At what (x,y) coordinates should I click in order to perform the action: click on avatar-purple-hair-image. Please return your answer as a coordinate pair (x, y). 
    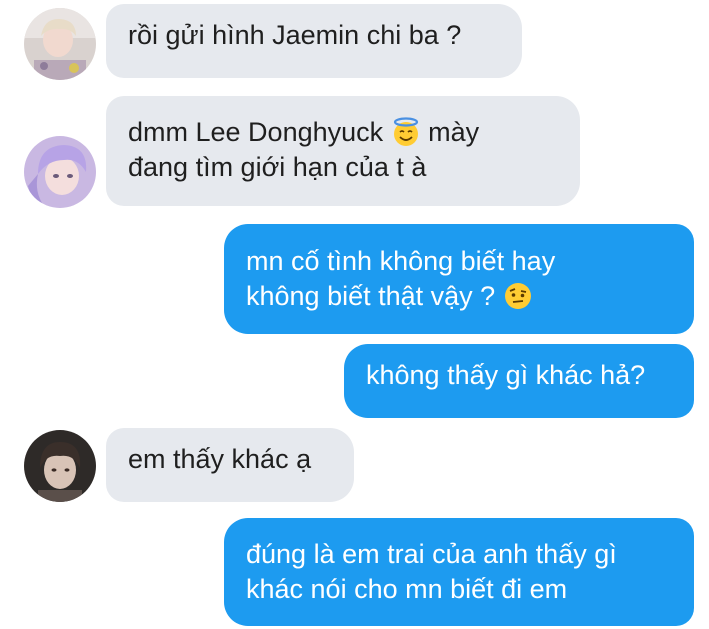
    Looking at the image, I should click on (60, 172).